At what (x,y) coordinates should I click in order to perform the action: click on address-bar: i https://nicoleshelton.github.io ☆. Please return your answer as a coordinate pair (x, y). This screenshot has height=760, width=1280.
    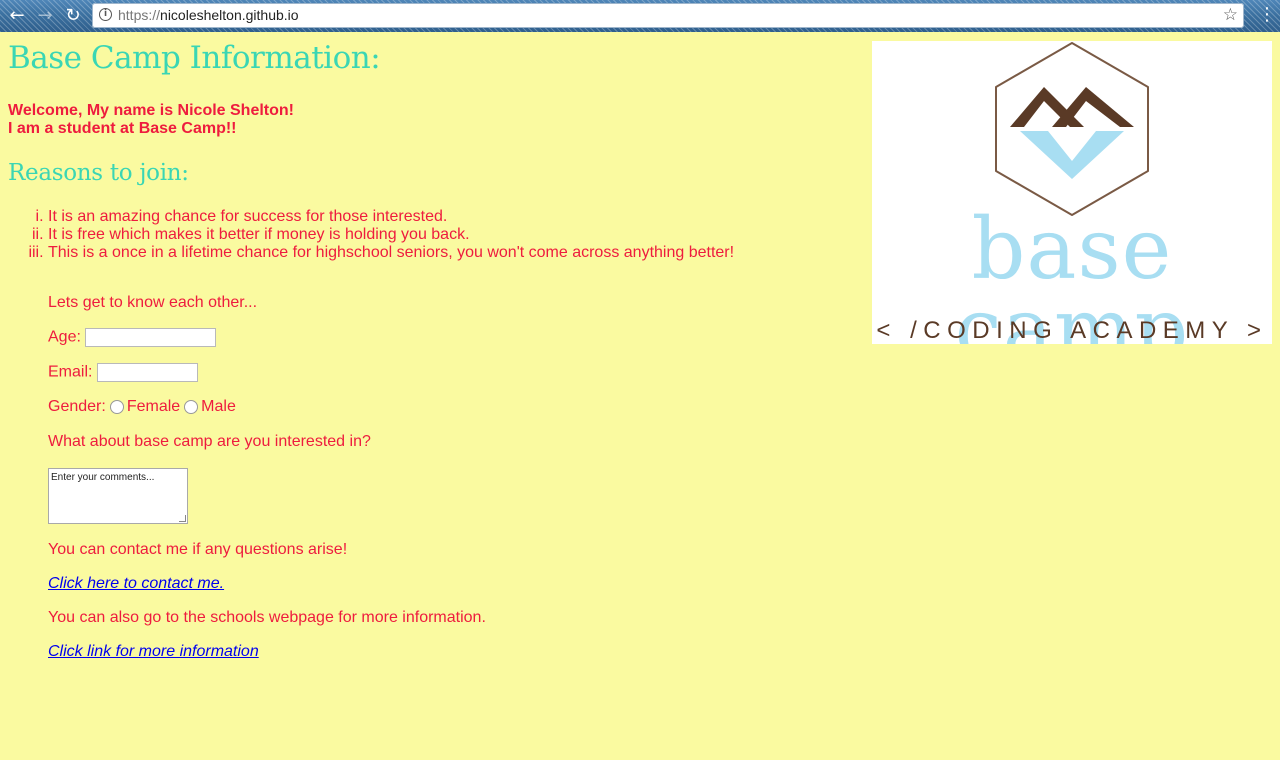
    Looking at the image, I should click on (668, 15).